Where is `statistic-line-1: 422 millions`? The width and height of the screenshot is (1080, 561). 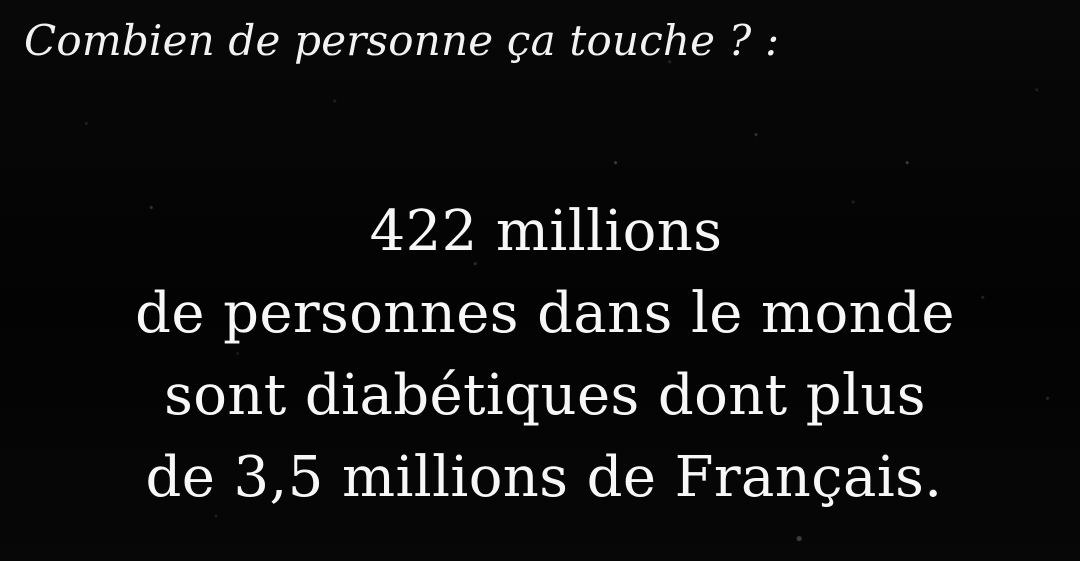 statistic-line-1: 422 millions is located at coordinates (546, 231).